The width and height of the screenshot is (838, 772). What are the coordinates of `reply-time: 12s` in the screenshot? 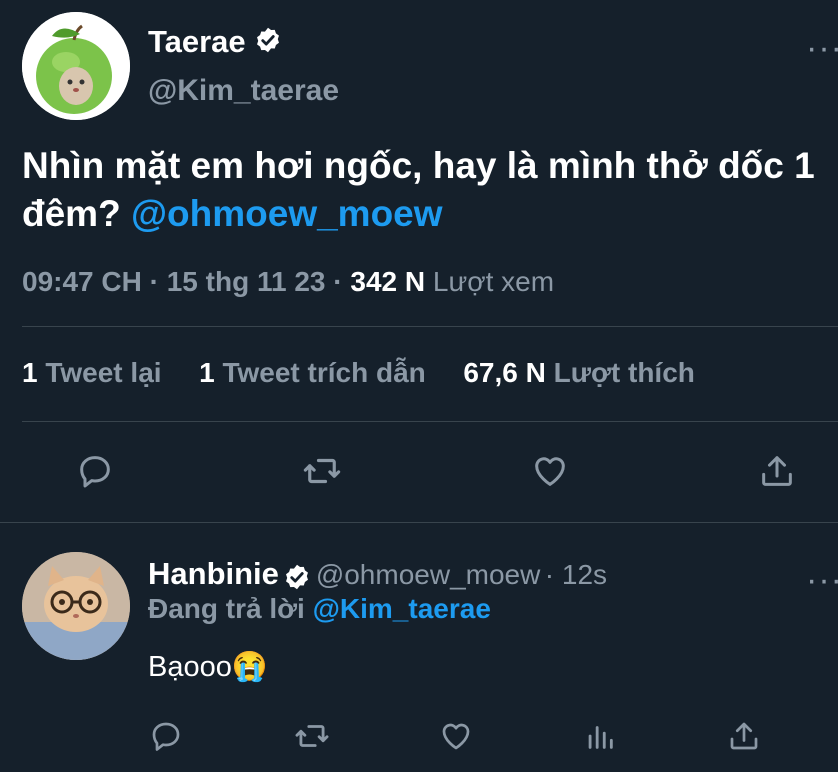 It's located at (584, 574).